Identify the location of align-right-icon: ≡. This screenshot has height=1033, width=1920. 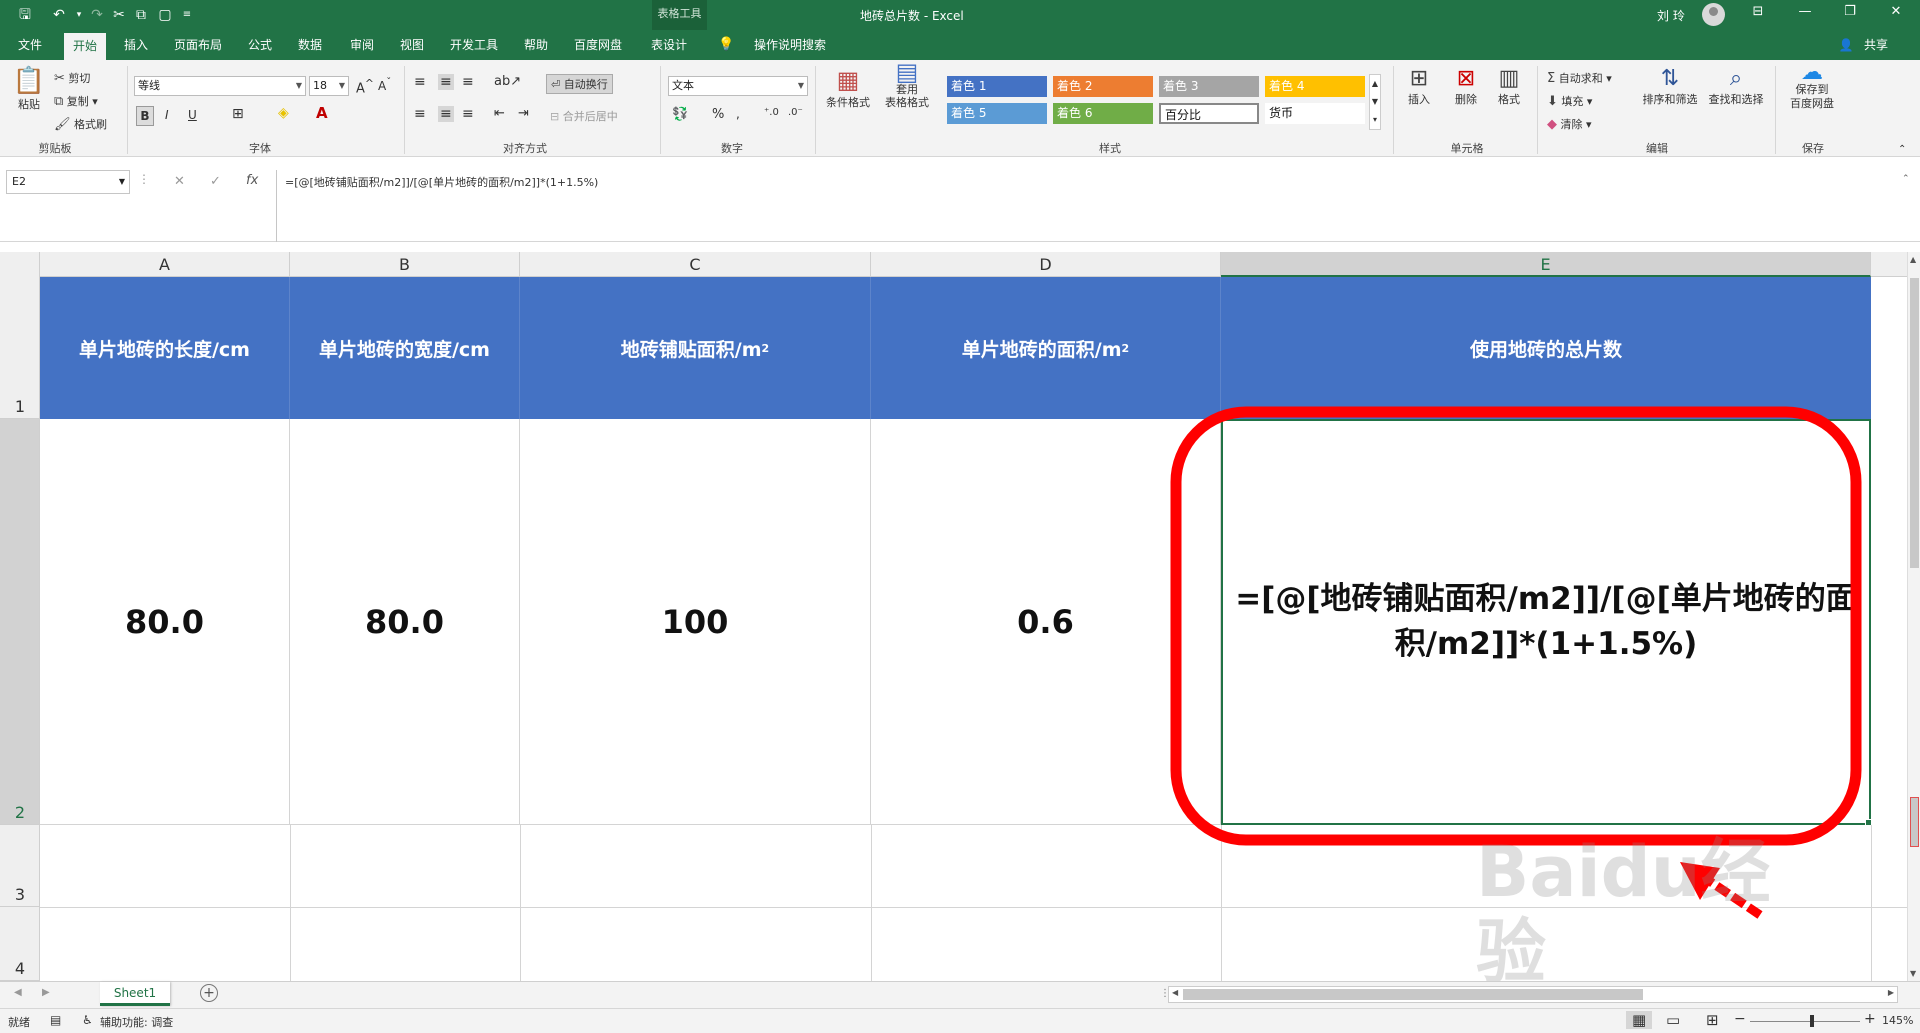
(468, 114).